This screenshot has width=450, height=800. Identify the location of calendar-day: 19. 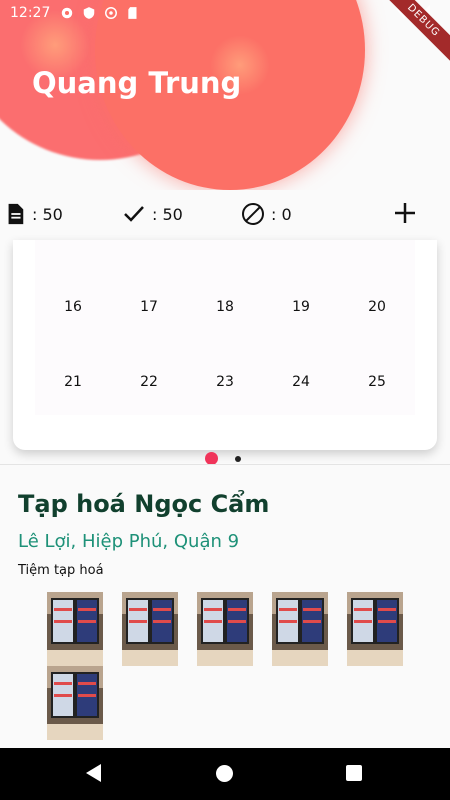
(301, 307).